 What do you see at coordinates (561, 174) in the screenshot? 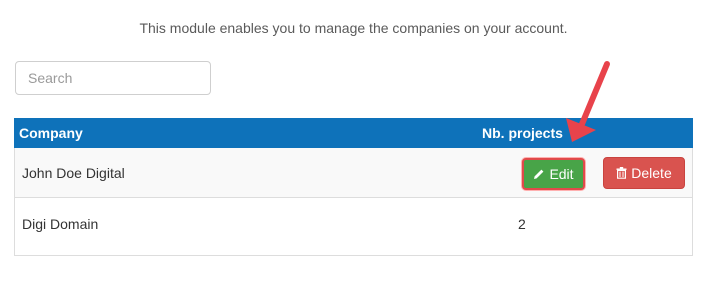
I see `edit-button-label: Edit` at bounding box center [561, 174].